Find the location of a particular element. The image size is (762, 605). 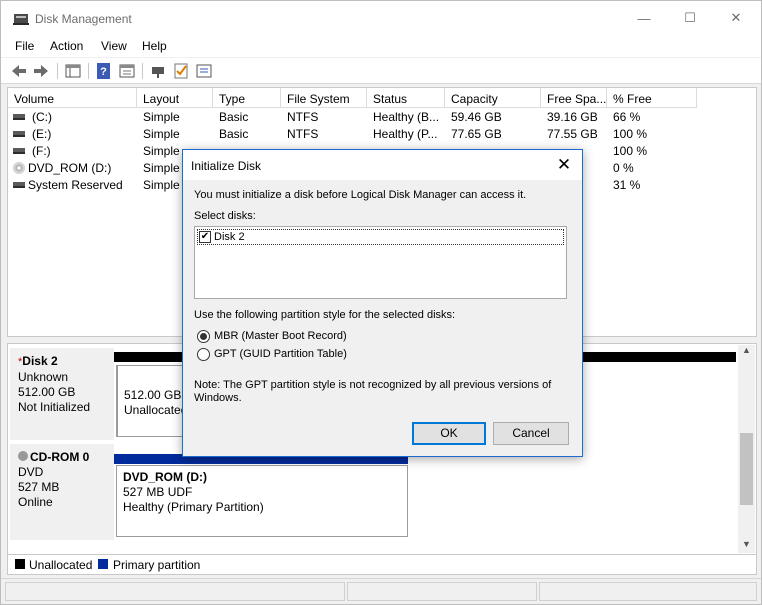

legend-primary: Primary partition is located at coordinates (157, 565).